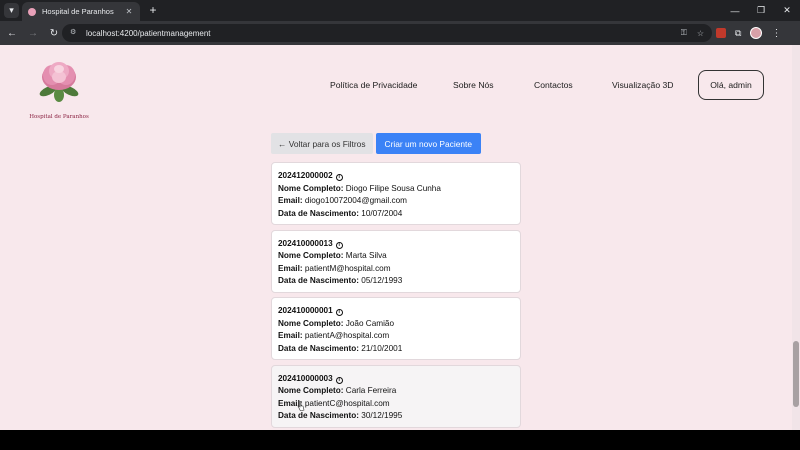  I want to click on patient-id: 202412000002, so click(305, 175).